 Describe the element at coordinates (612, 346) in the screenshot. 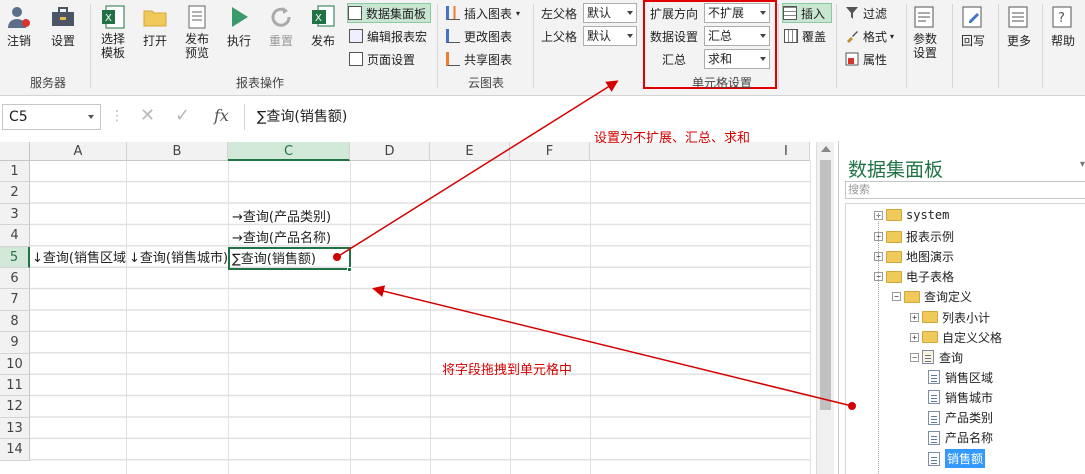

I see `arrow-field-to-cell` at that location.